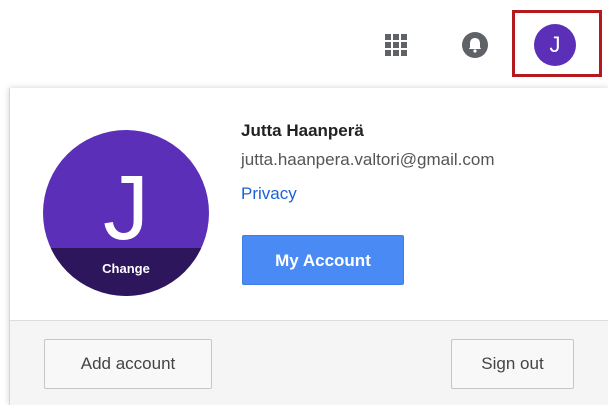  Describe the element at coordinates (512, 364) in the screenshot. I see `sign-out-button: Sign out` at that location.